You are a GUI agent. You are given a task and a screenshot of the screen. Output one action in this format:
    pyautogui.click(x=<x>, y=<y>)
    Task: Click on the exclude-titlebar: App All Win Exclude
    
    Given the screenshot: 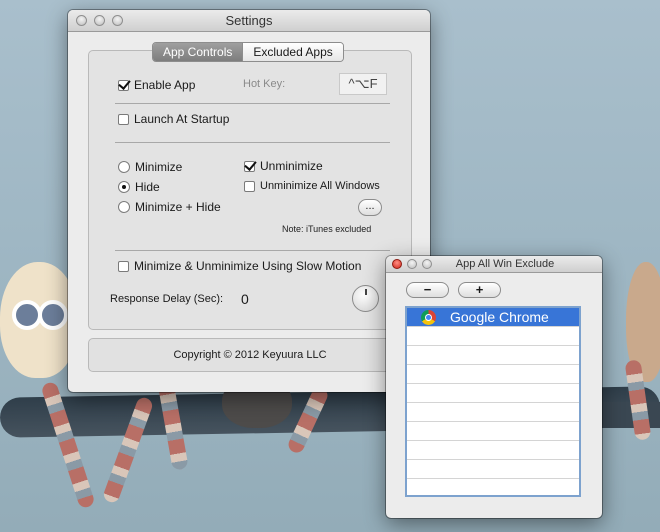 What is the action you would take?
    pyautogui.click(x=494, y=264)
    